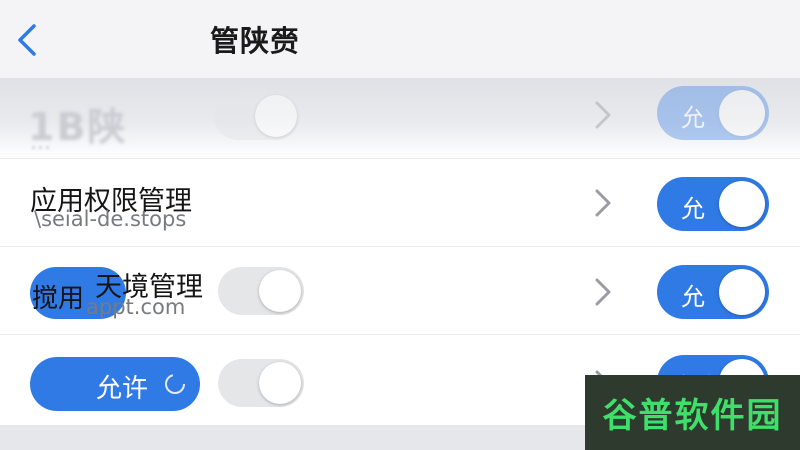 The height and width of the screenshot is (450, 800). What do you see at coordinates (713, 113) in the screenshot?
I see `ghost-toggle-on: 允` at bounding box center [713, 113].